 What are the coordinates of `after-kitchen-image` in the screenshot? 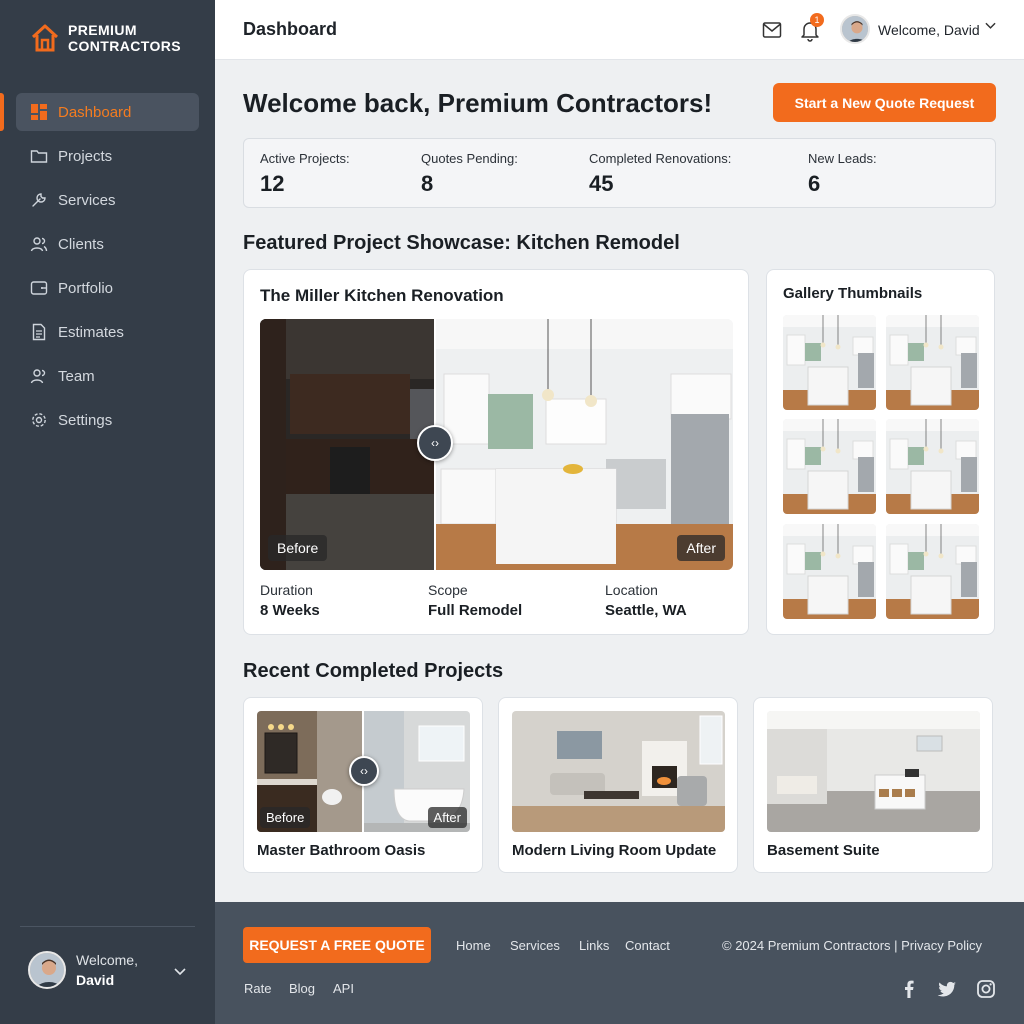 It's located at (584, 444).